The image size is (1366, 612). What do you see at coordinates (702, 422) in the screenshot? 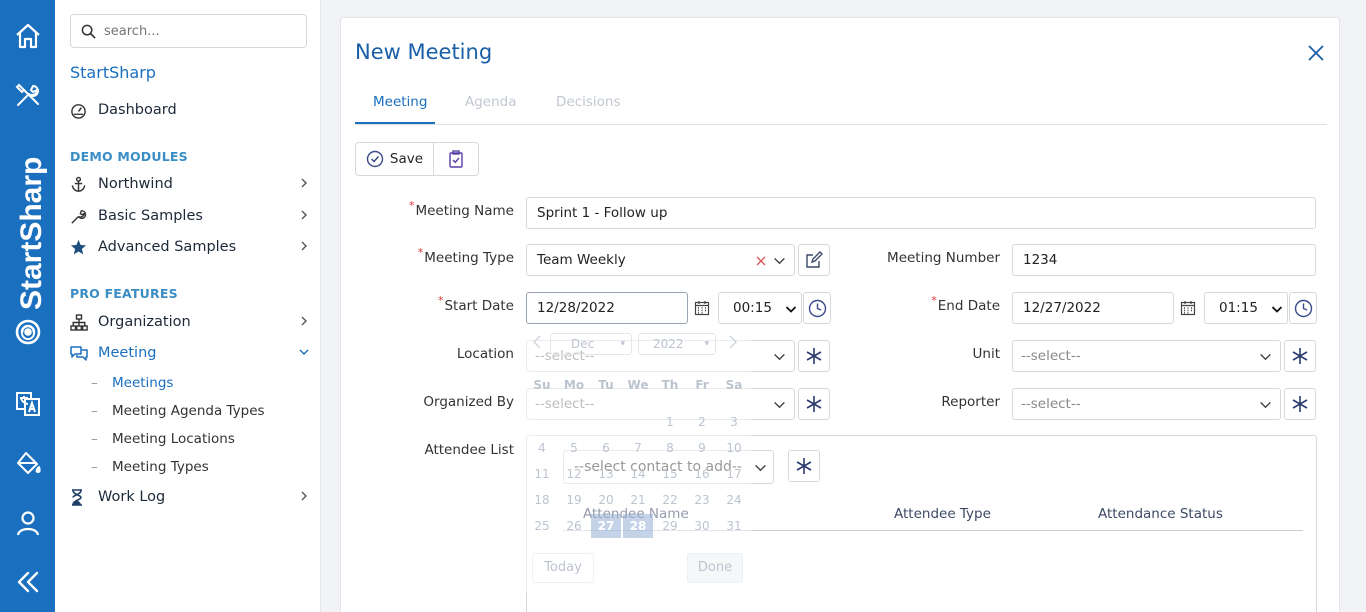
I see `calendar-day: 2` at bounding box center [702, 422].